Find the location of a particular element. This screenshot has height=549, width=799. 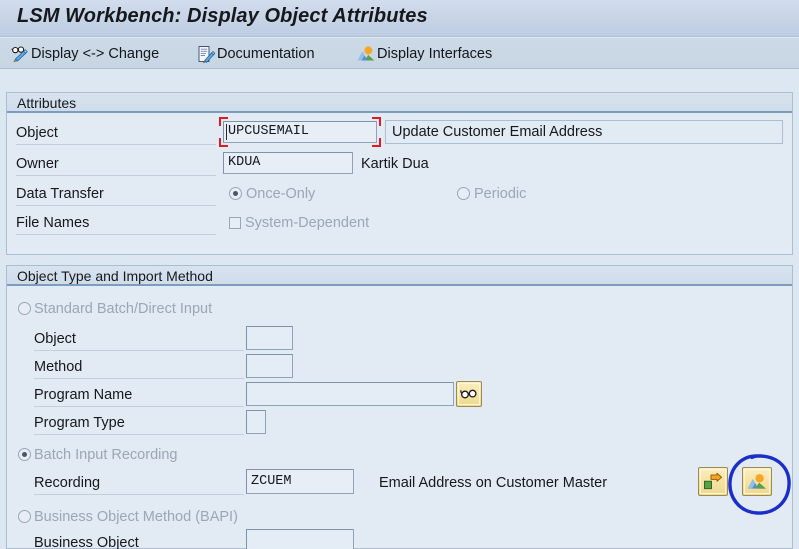

recording-input: ZCUEM is located at coordinates (300, 481).